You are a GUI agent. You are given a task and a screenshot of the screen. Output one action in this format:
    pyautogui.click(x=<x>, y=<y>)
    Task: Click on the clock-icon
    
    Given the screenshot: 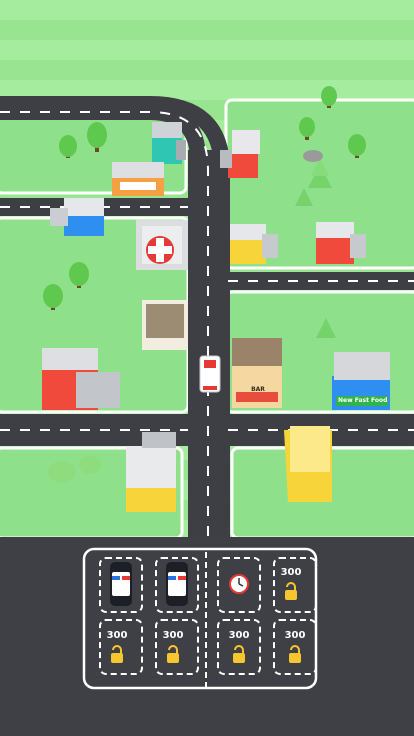 What is the action you would take?
    pyautogui.click(x=239, y=584)
    